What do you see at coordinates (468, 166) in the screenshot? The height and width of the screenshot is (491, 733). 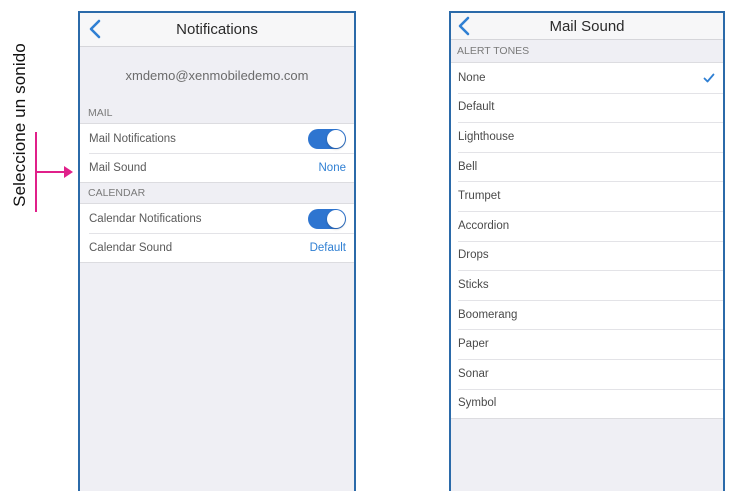 I see `tone-label: Bell` at bounding box center [468, 166].